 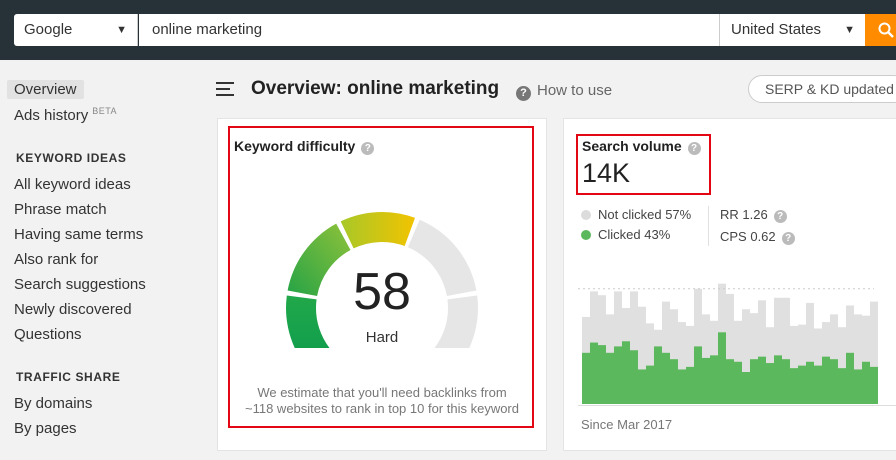 I want to click on search-engine-label: Google, so click(x=48, y=29).